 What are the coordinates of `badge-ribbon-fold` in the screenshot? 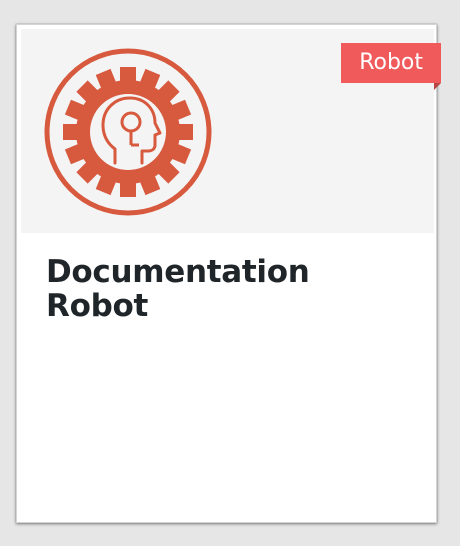 It's located at (437, 86).